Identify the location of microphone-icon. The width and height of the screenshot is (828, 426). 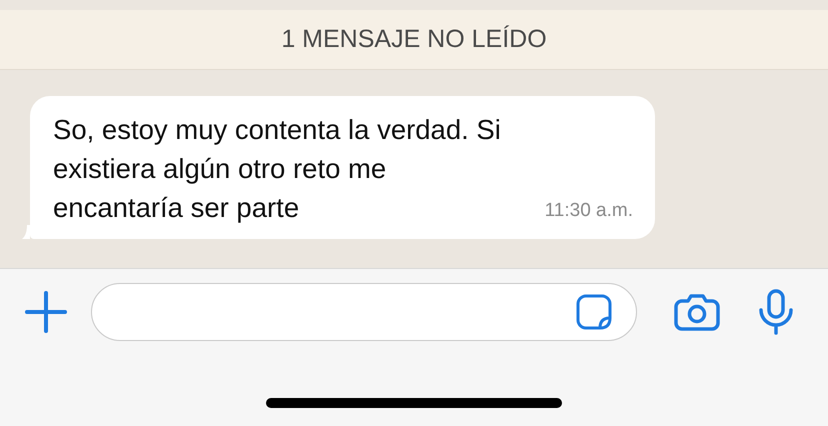
(776, 312).